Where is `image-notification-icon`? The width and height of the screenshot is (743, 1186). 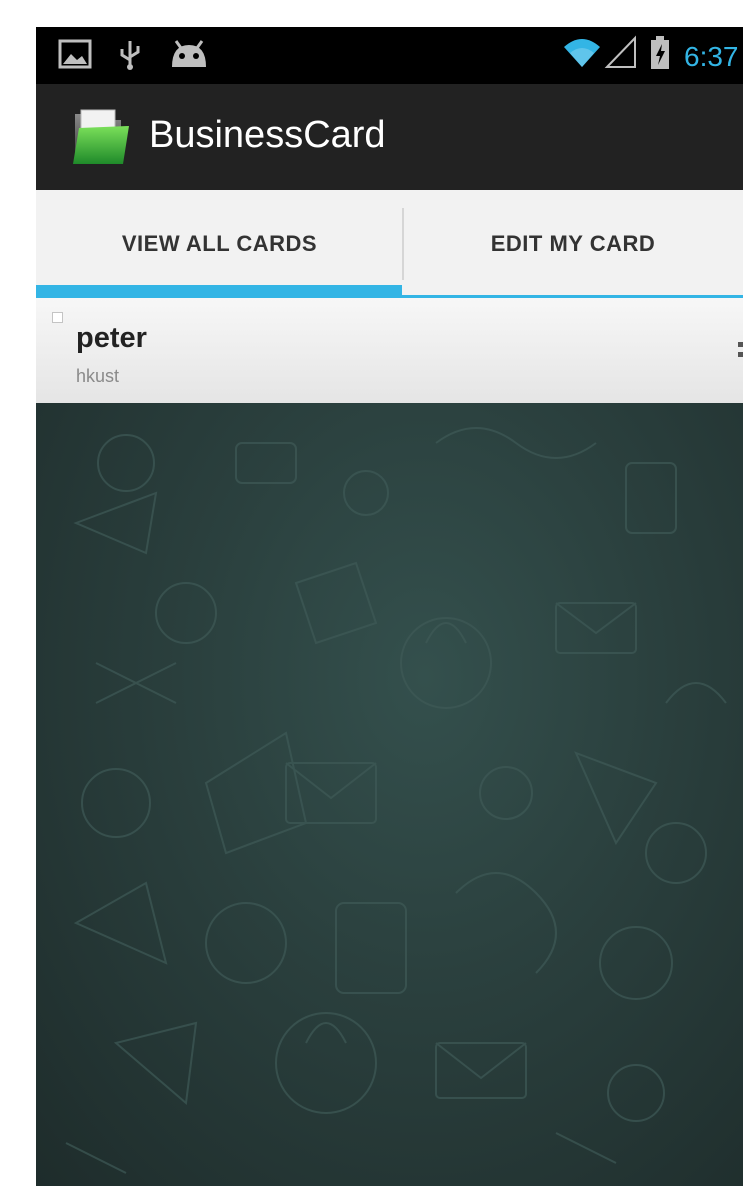
image-notification-icon is located at coordinates (75, 56).